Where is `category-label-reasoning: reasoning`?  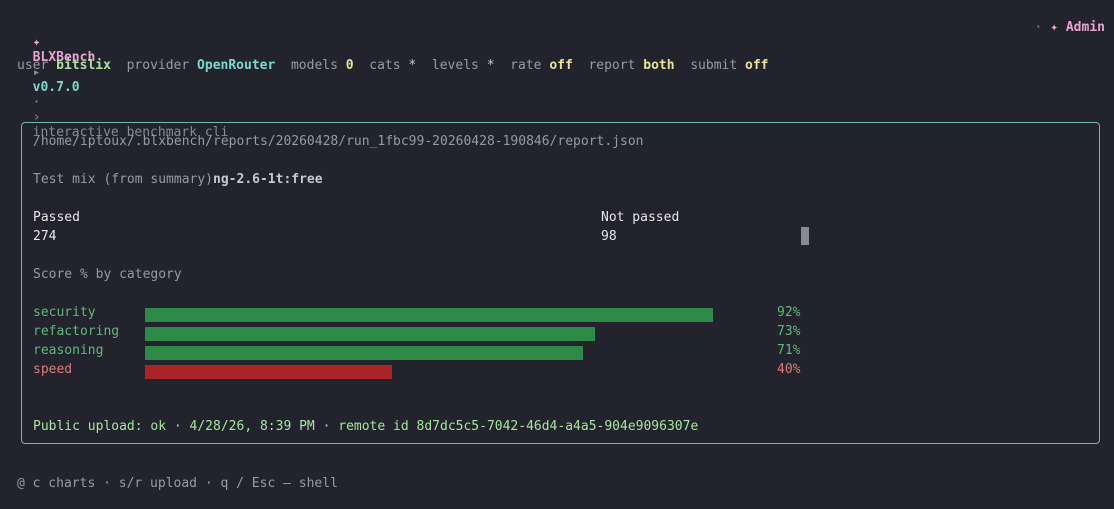 category-label-reasoning: reasoning is located at coordinates (68, 350).